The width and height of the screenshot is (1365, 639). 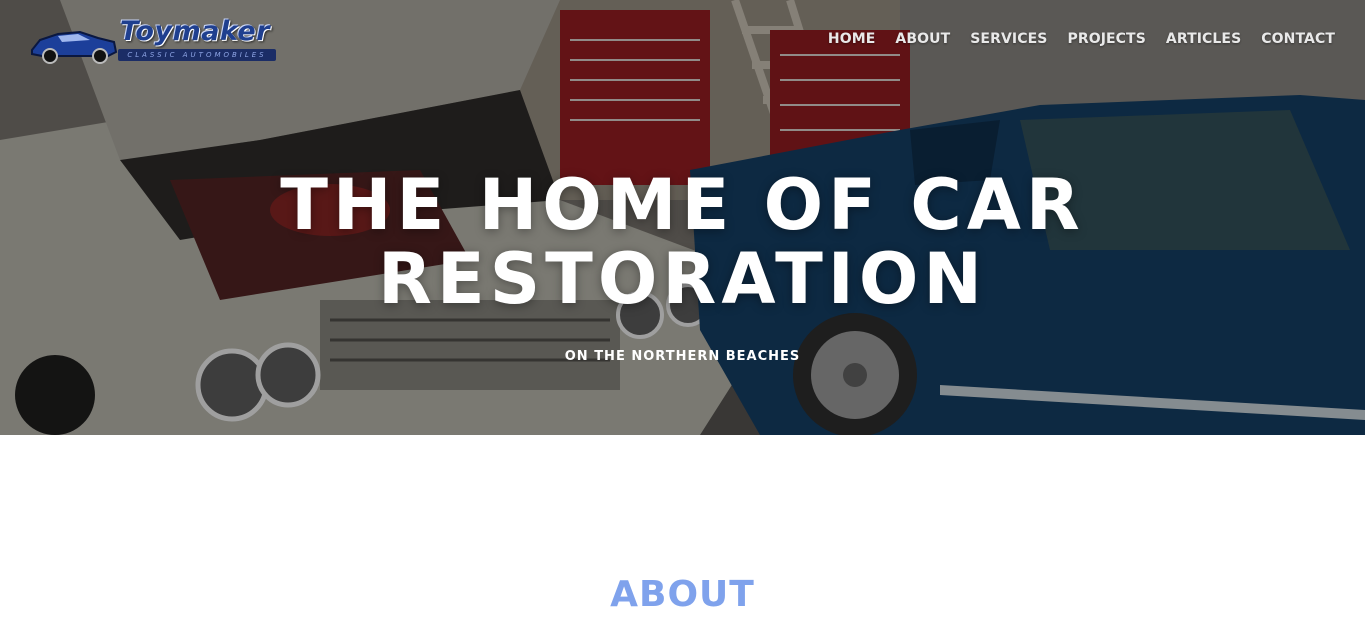 I want to click on nav-projects: PROJECTS, so click(x=1106, y=39).